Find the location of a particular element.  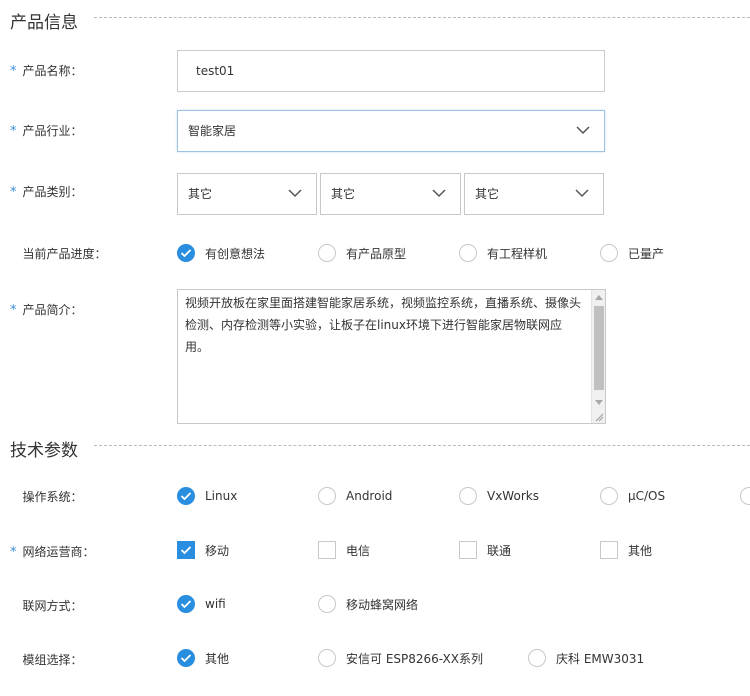

category-select-2: 其它 is located at coordinates (390, 194).